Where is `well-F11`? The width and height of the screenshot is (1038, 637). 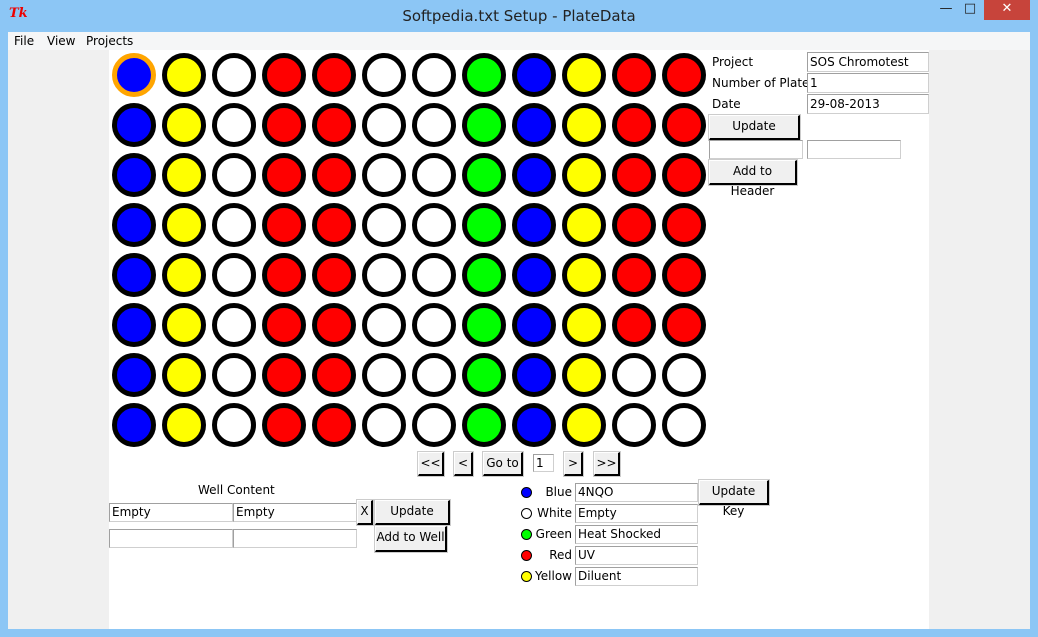 well-F11 is located at coordinates (634, 325).